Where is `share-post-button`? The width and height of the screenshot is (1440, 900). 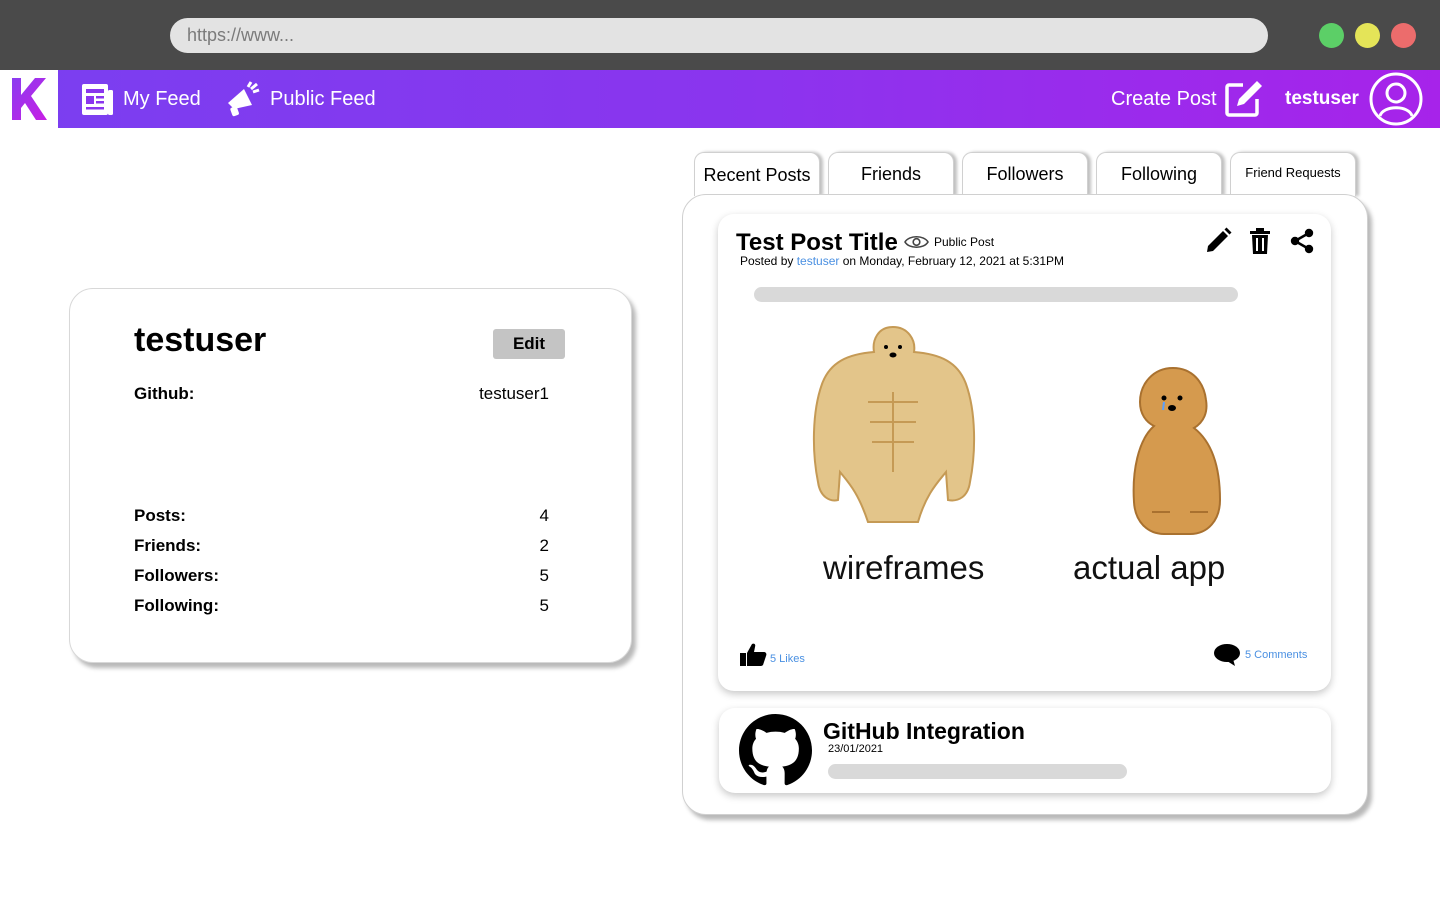 share-post-button is located at coordinates (1302, 241).